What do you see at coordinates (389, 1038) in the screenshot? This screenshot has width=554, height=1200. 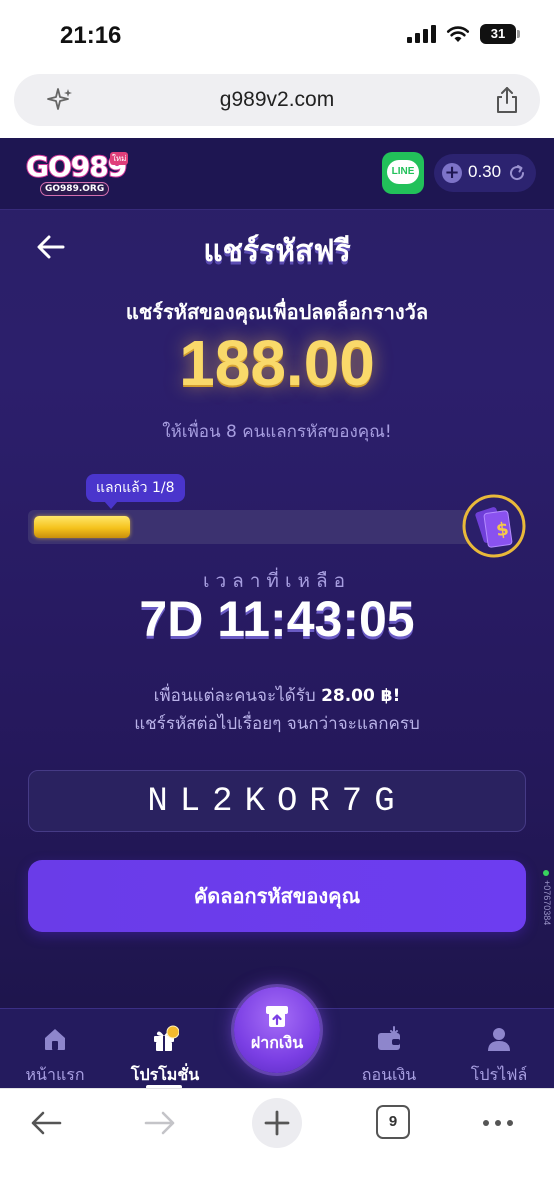 I see `wallet-icon` at bounding box center [389, 1038].